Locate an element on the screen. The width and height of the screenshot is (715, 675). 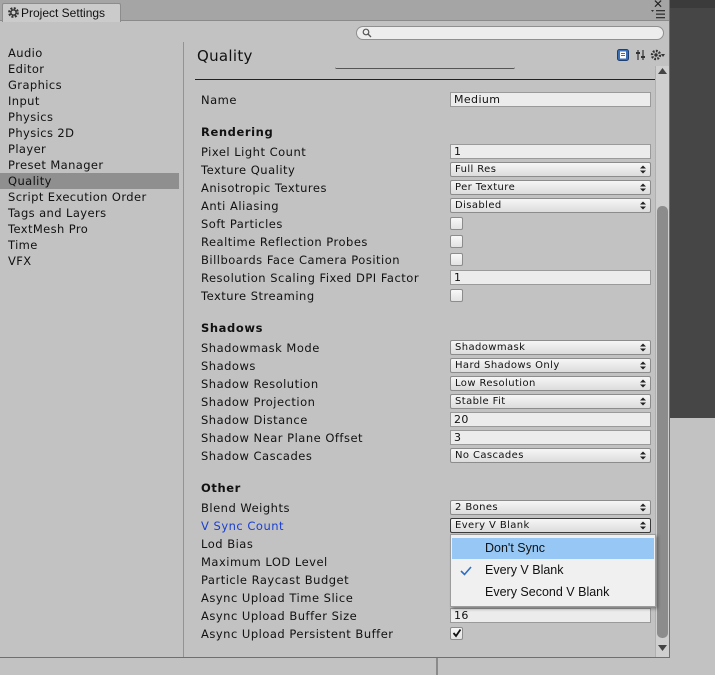
sidebar-item-script-execution-order: Script Execution Order is located at coordinates (89, 197).